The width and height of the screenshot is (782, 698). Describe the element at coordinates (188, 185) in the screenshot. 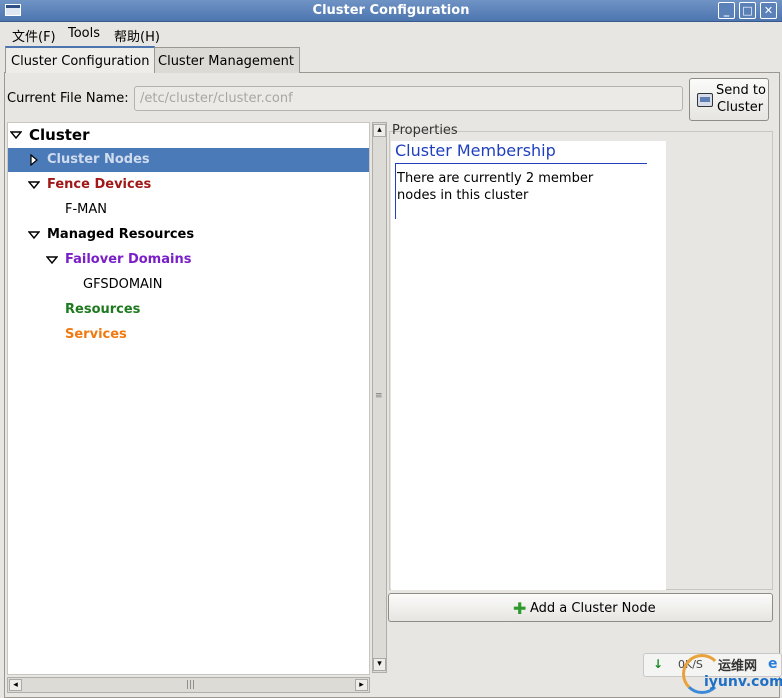

I see `tree-item-fence-devices: Fence Devices` at that location.